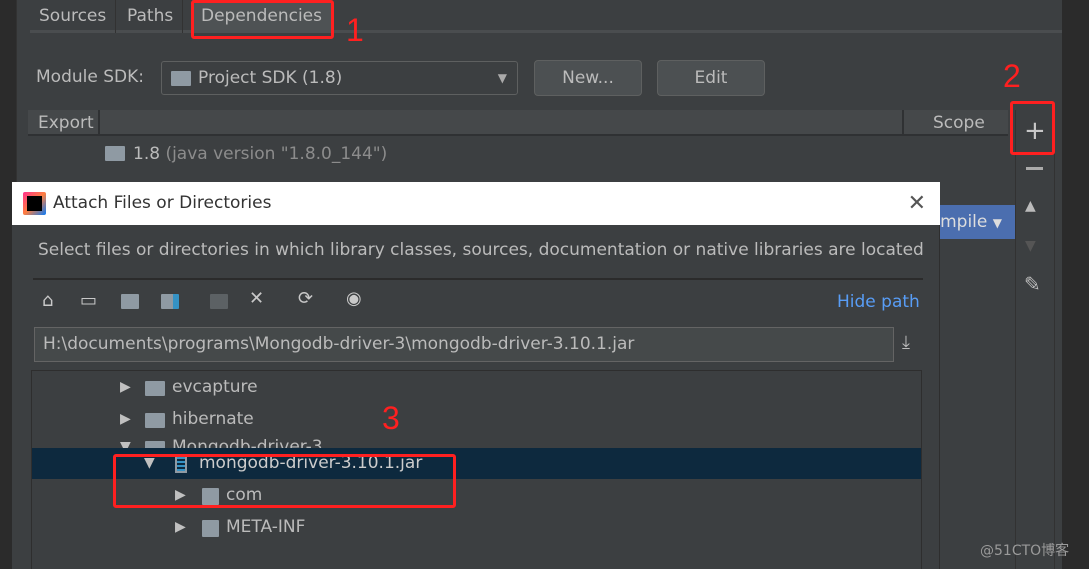 This screenshot has width=1089, height=569. I want to click on package-icon, so click(210, 528).